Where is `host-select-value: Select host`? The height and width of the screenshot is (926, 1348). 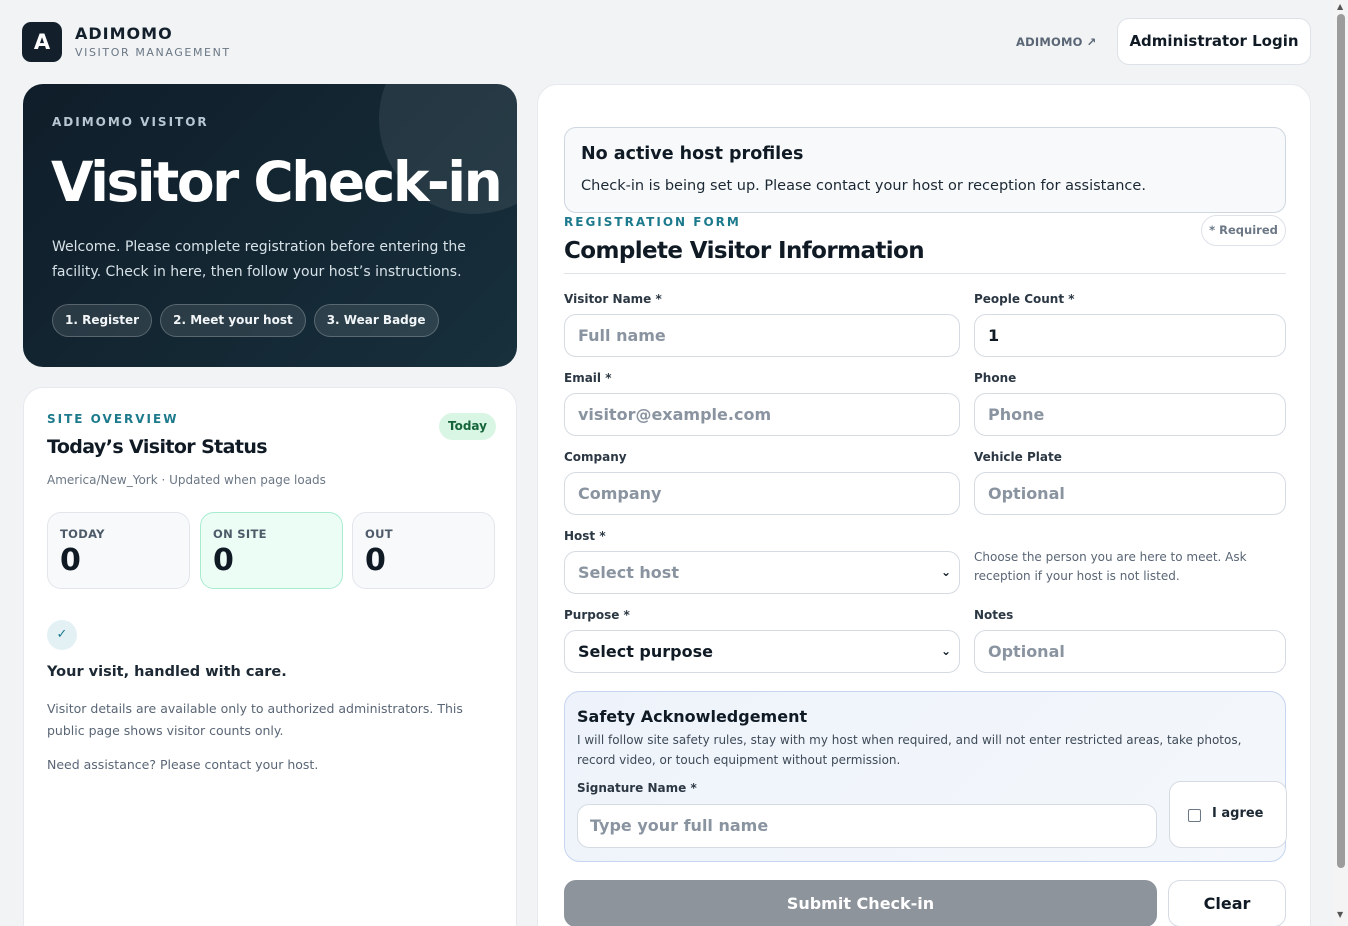
host-select-value: Select host is located at coordinates (628, 572).